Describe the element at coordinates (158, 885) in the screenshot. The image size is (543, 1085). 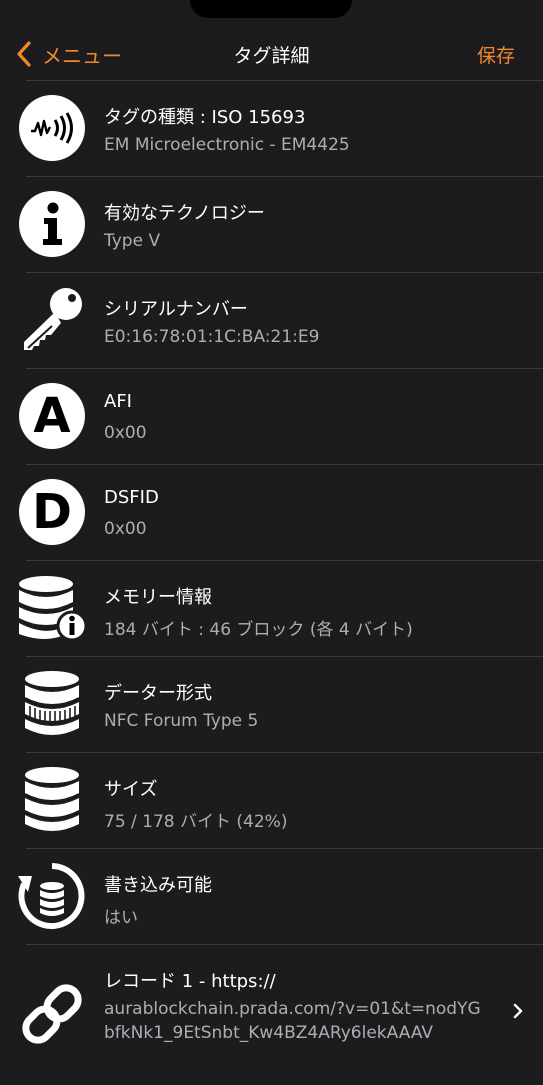
I see `writable-label: 書き込み可能` at that location.